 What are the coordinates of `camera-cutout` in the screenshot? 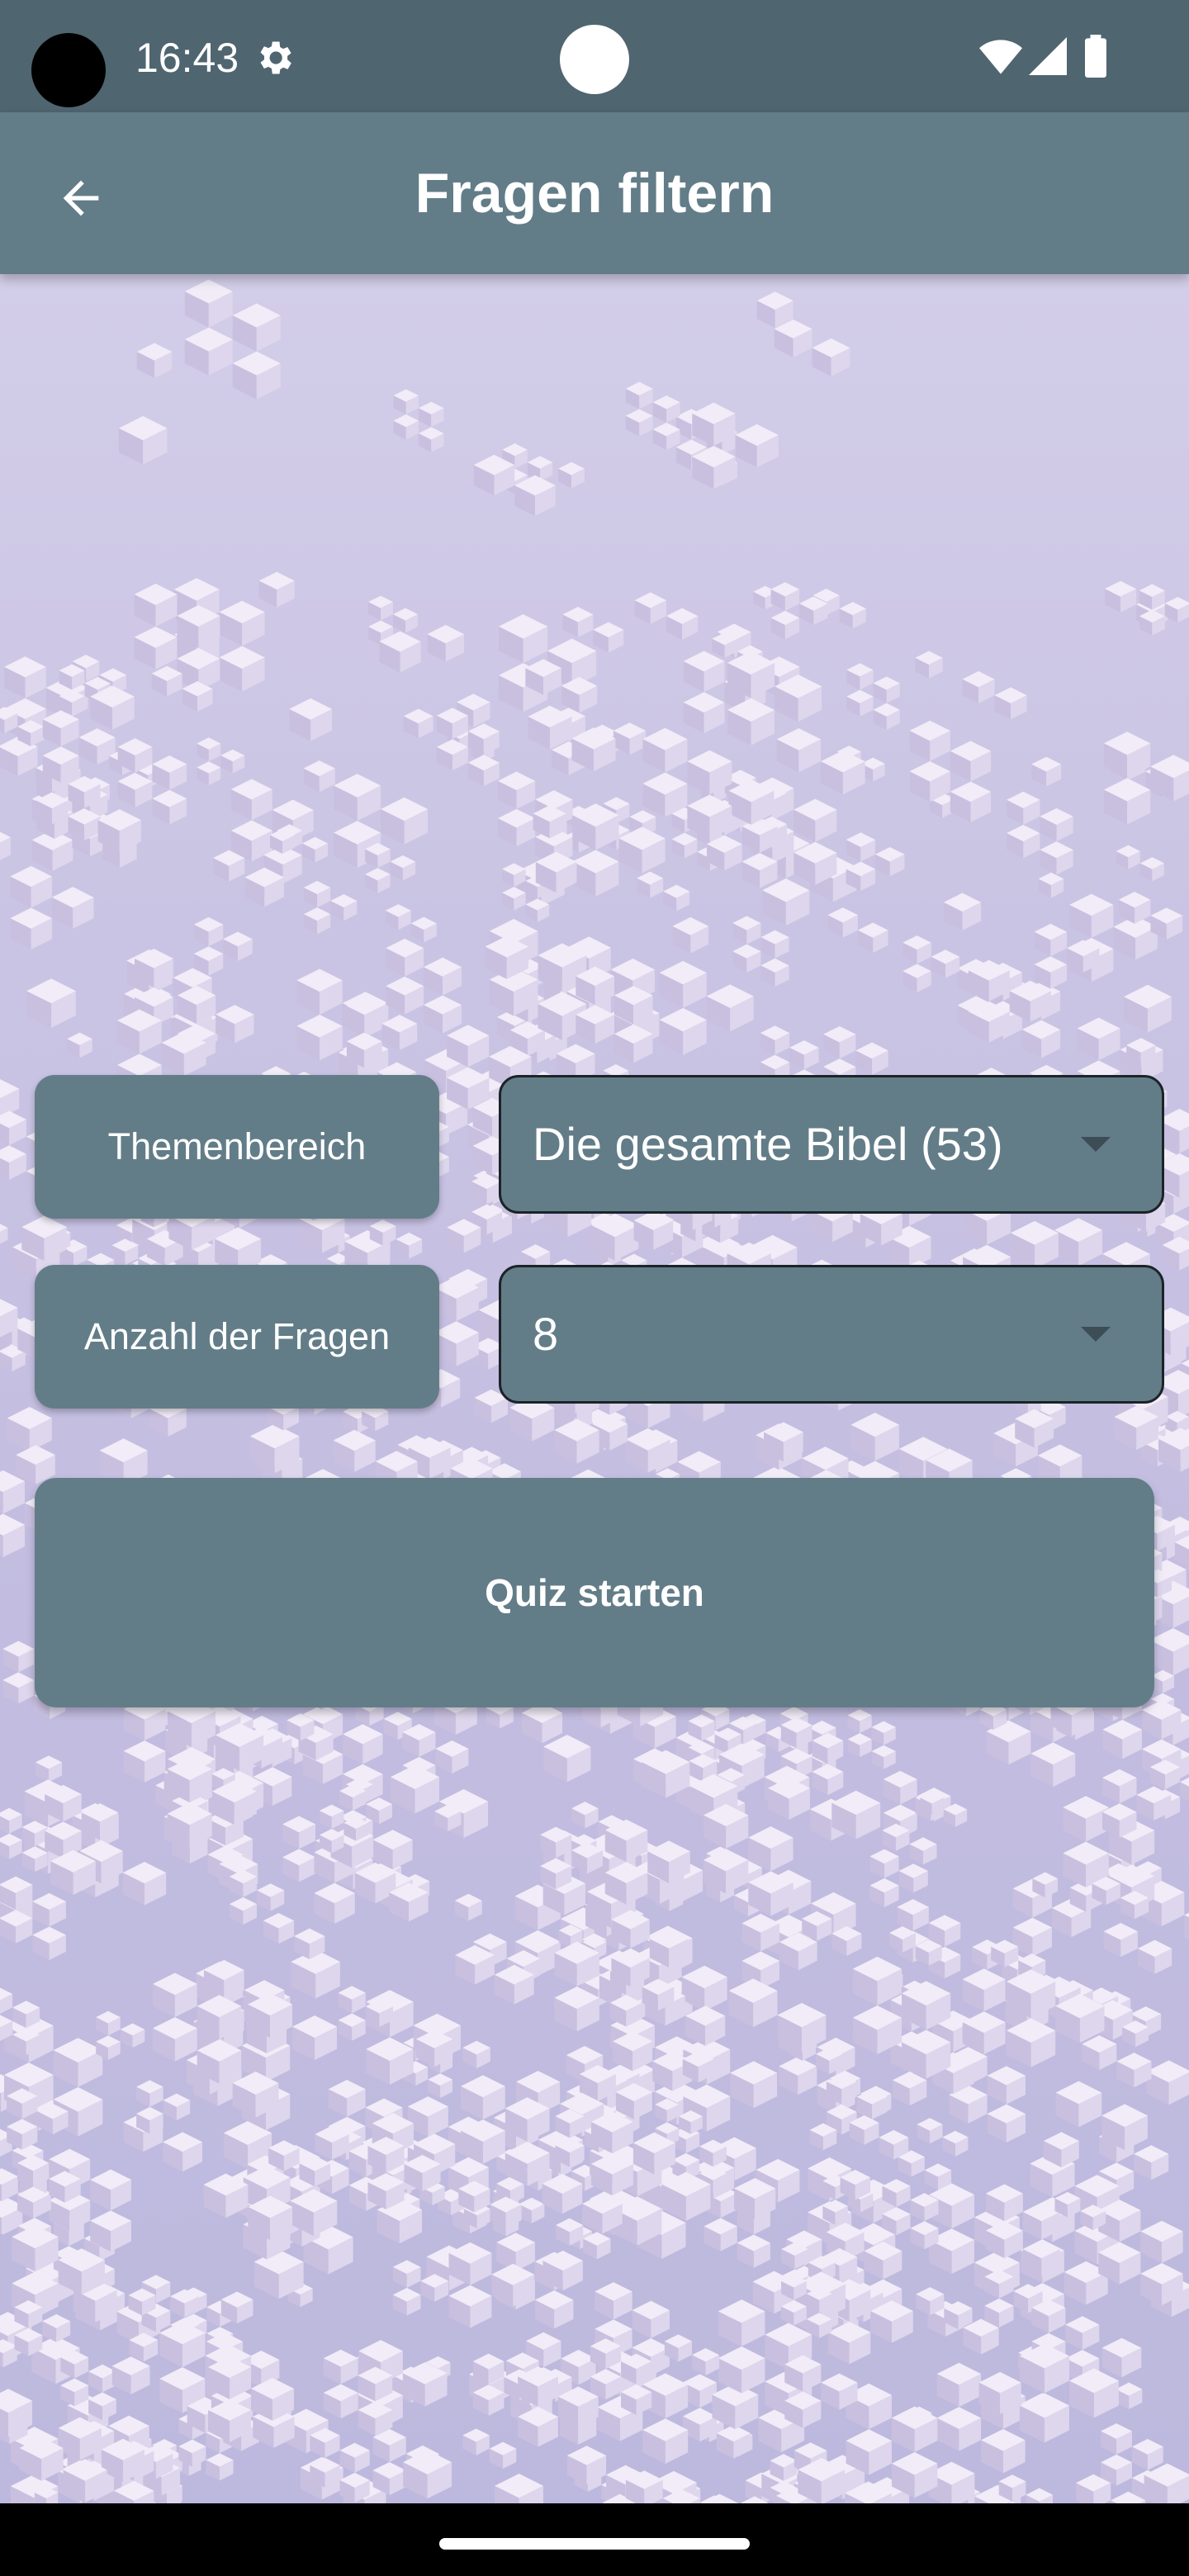 It's located at (68, 70).